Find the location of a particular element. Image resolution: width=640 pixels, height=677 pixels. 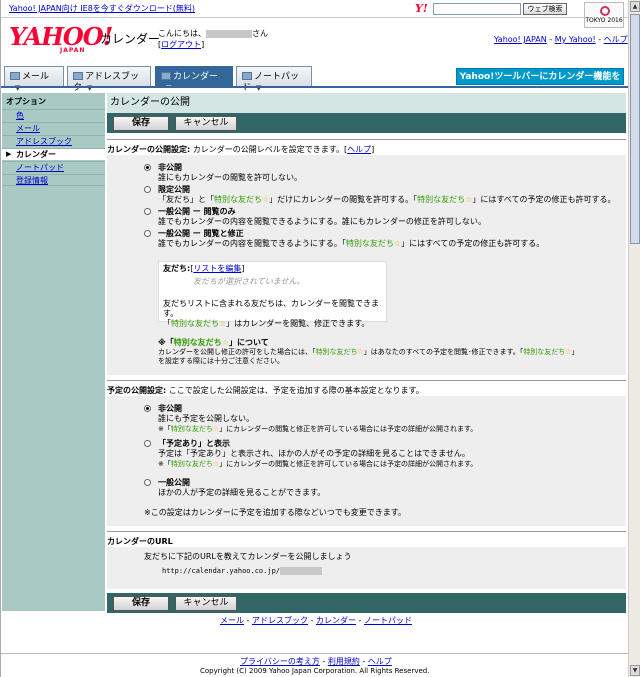

greeting: こんにちは、 さん is located at coordinates (213, 33).